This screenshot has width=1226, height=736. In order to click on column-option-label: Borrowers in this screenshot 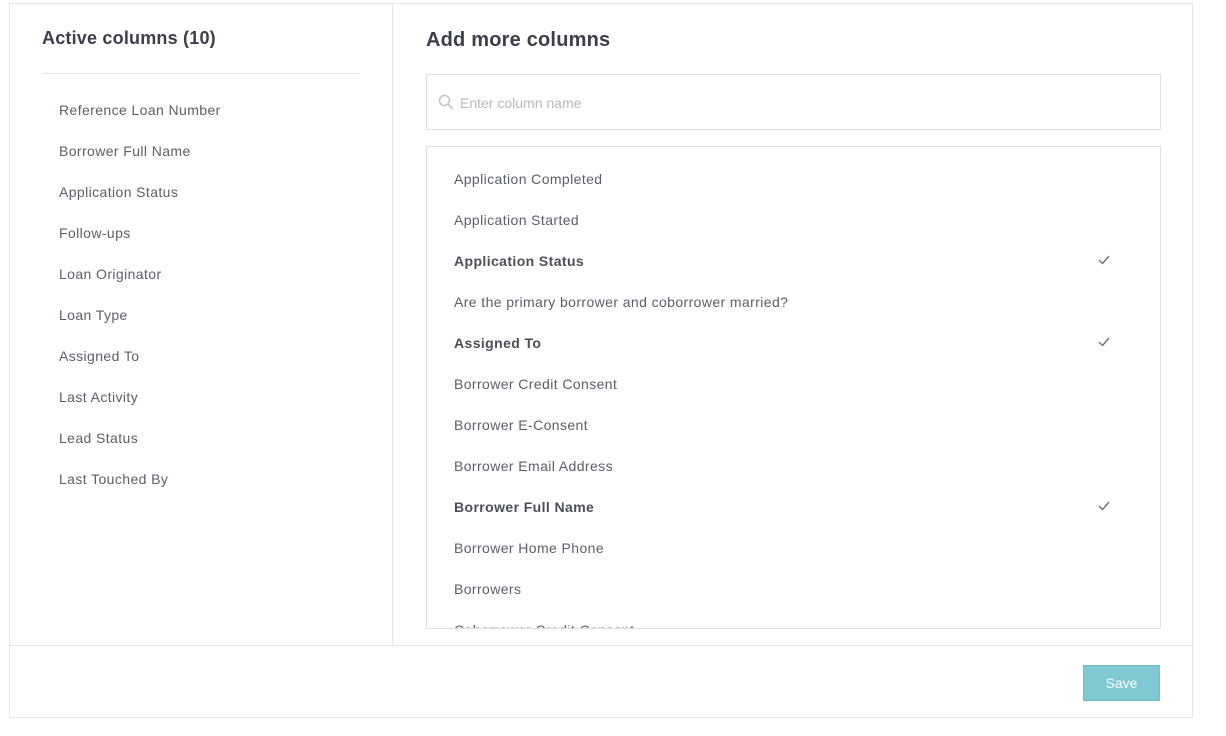, I will do `click(488, 589)`.